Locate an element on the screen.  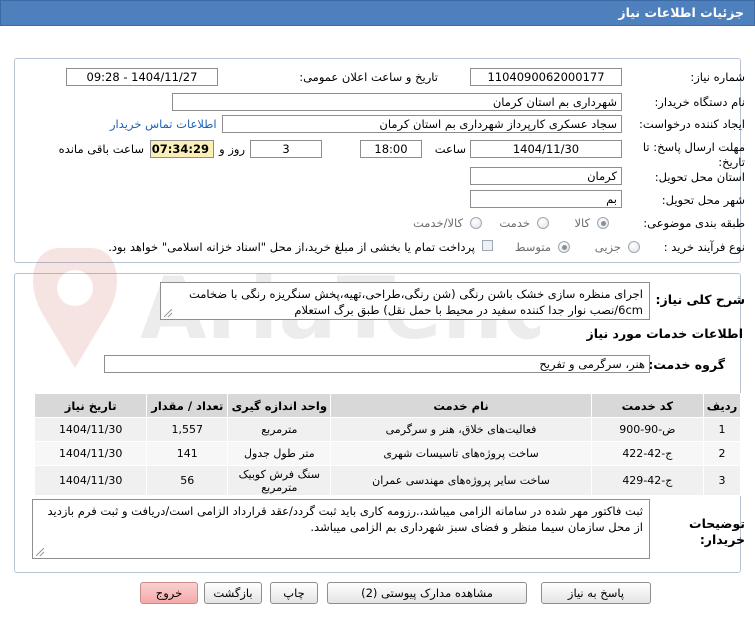
cell-service-code: ج-42-429 is located at coordinates (647, 480).